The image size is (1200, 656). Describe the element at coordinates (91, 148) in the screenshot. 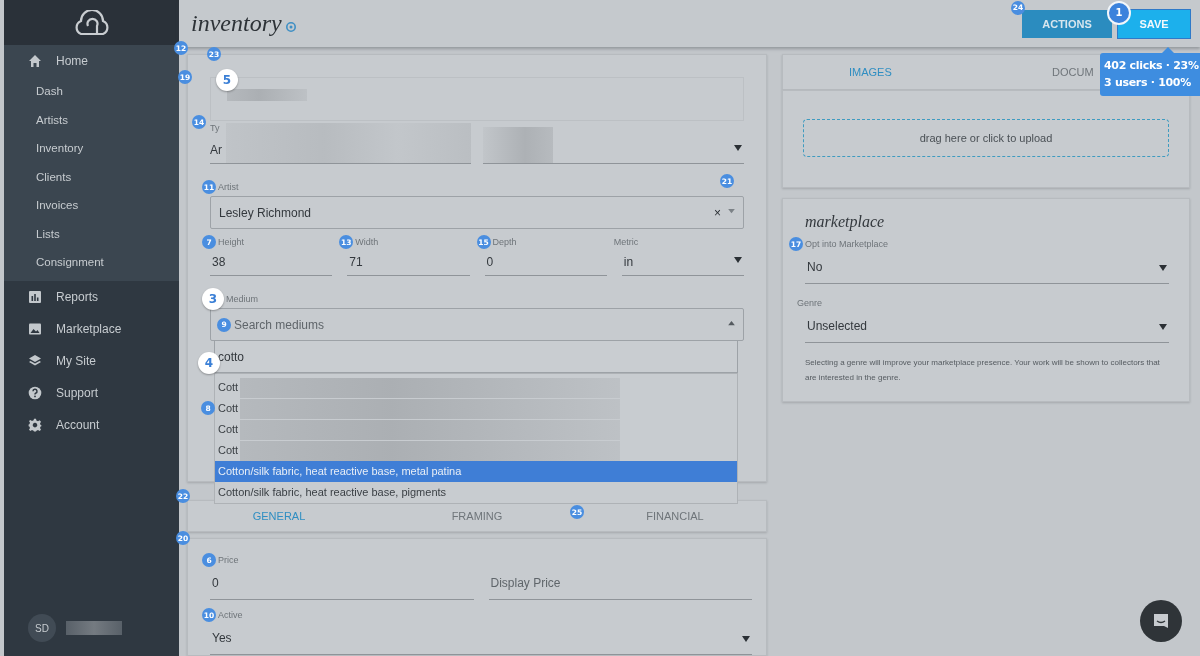

I see `nav-item: Inventory` at that location.